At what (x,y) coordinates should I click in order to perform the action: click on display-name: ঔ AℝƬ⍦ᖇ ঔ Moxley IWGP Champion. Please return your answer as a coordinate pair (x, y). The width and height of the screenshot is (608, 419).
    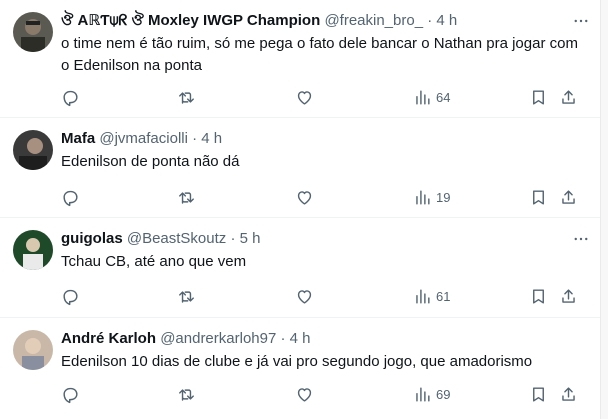
    Looking at the image, I should click on (190, 20).